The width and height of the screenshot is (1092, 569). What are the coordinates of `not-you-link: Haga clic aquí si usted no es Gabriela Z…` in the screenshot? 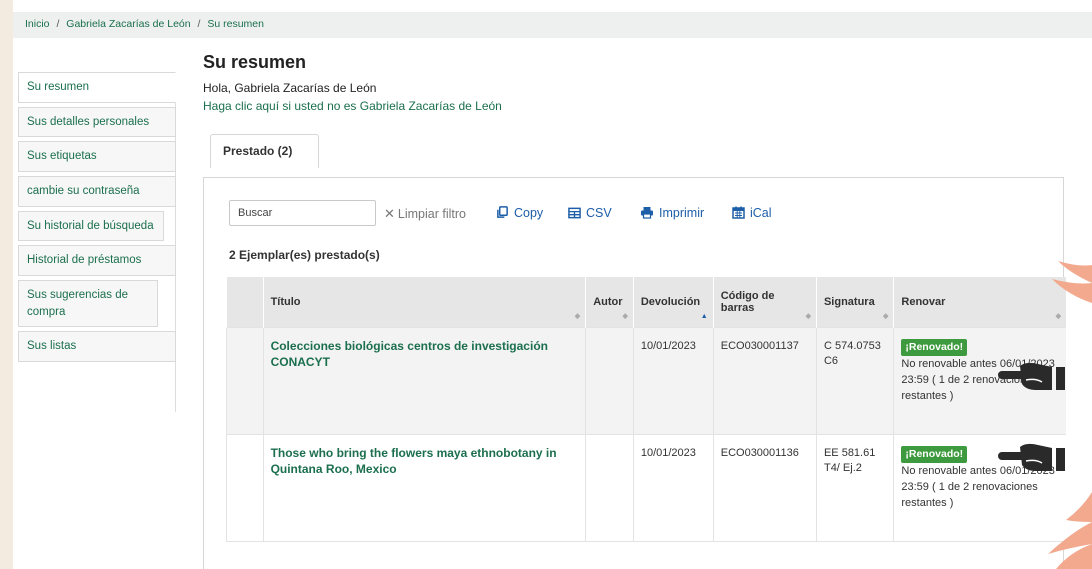 It's located at (633, 106).